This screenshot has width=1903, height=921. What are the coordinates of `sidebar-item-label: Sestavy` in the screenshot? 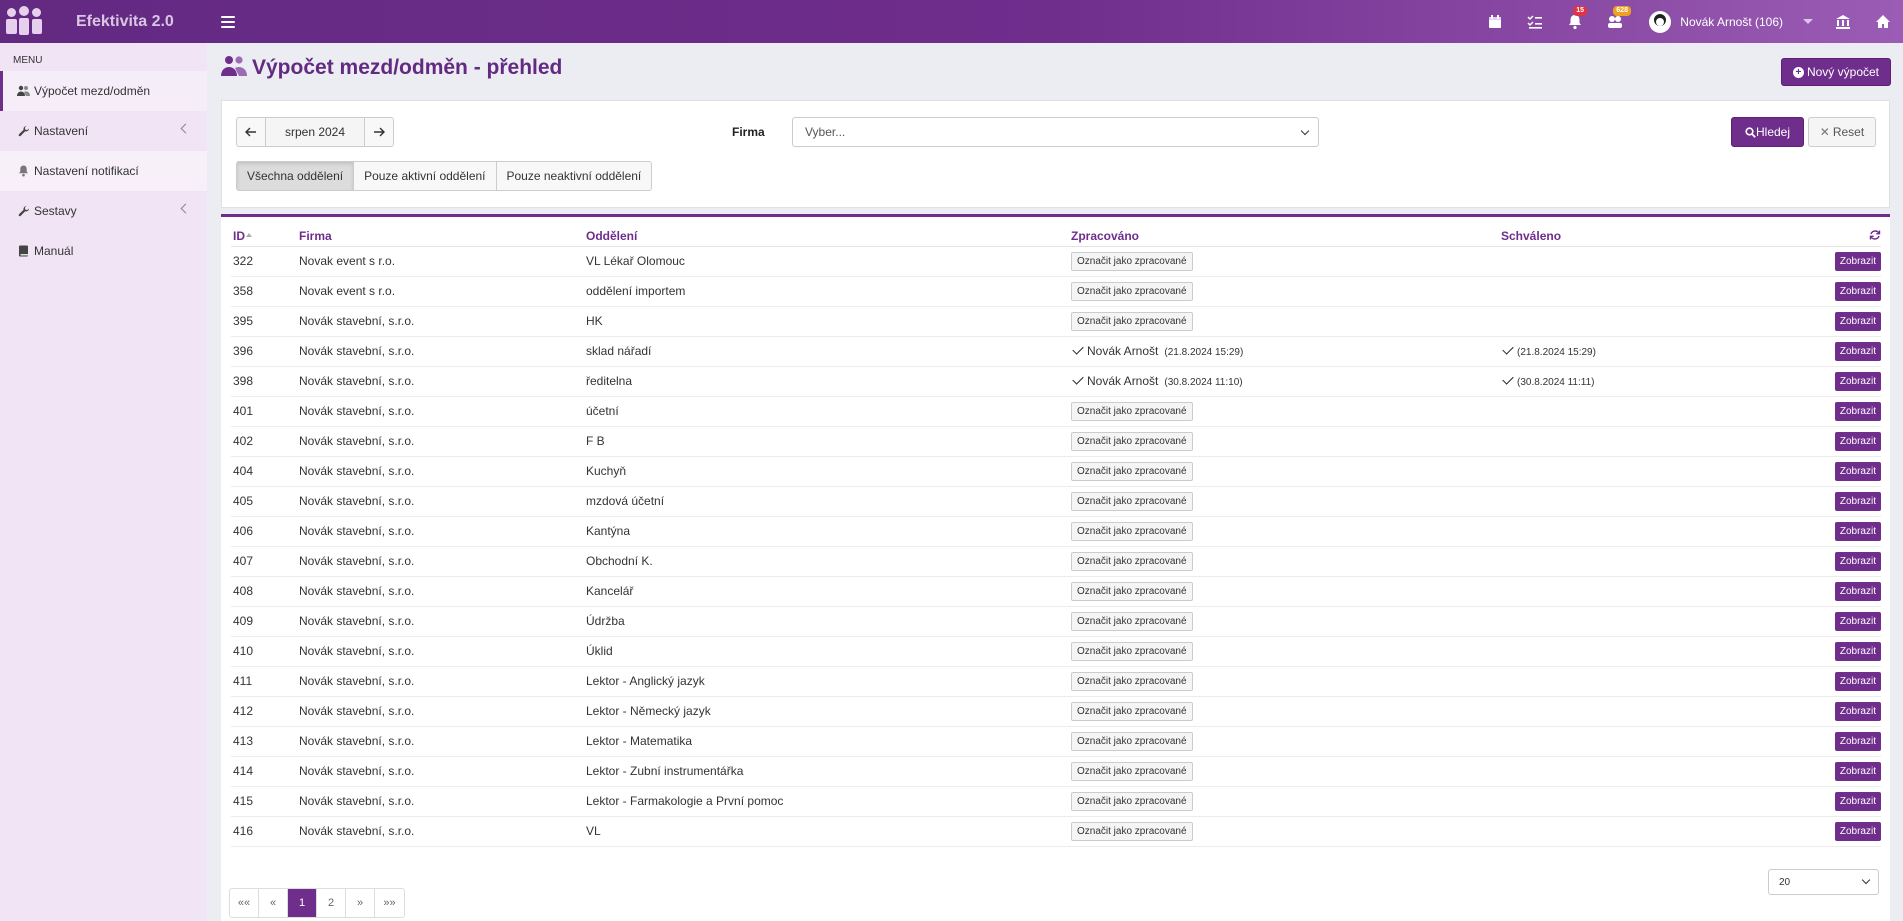 It's located at (55, 211).